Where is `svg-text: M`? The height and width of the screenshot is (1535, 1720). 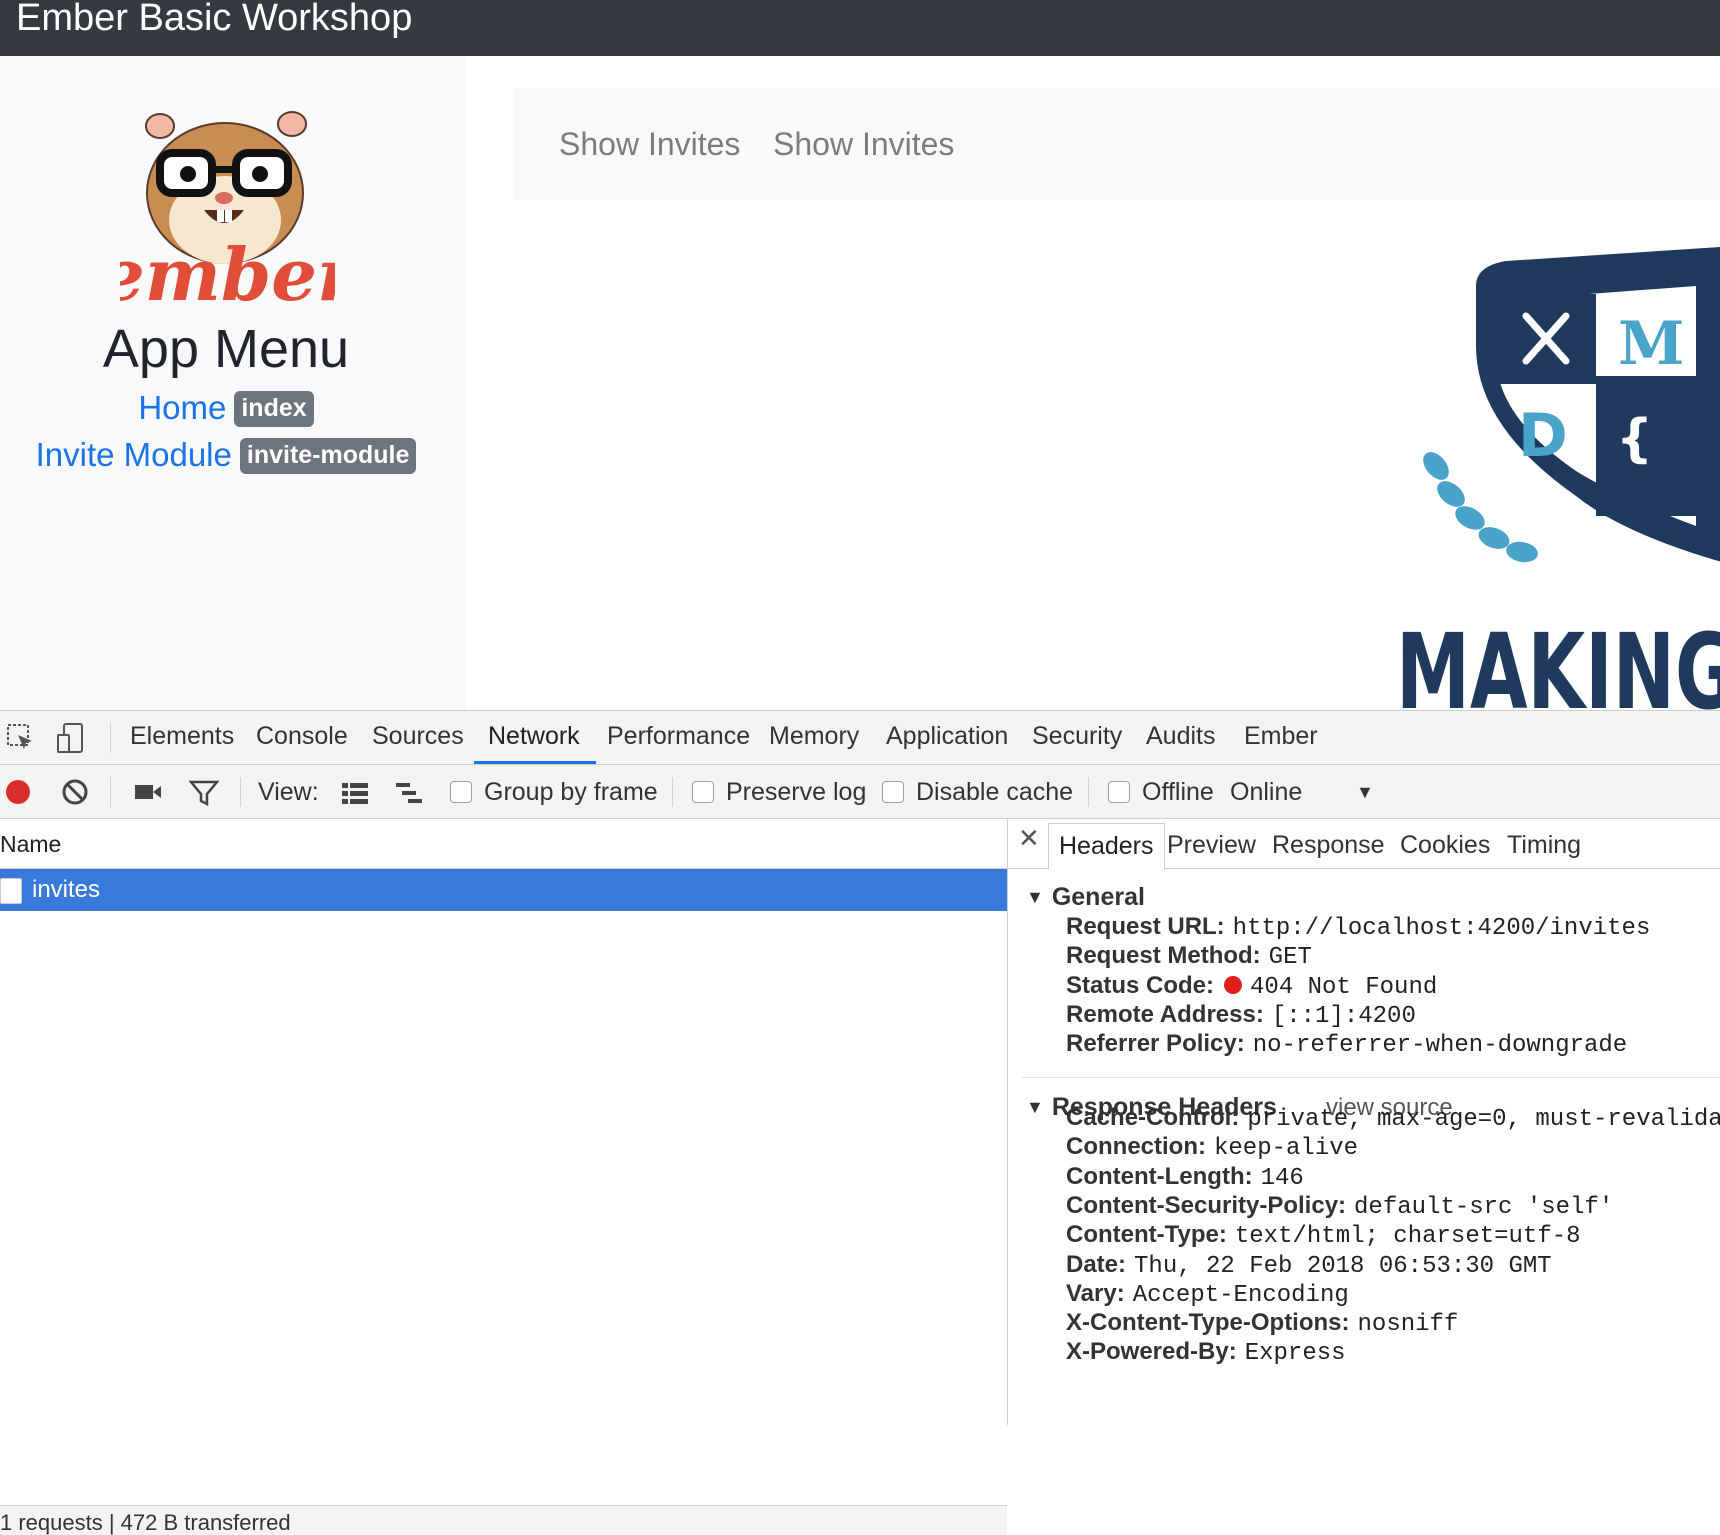 svg-text: M is located at coordinates (1651, 344).